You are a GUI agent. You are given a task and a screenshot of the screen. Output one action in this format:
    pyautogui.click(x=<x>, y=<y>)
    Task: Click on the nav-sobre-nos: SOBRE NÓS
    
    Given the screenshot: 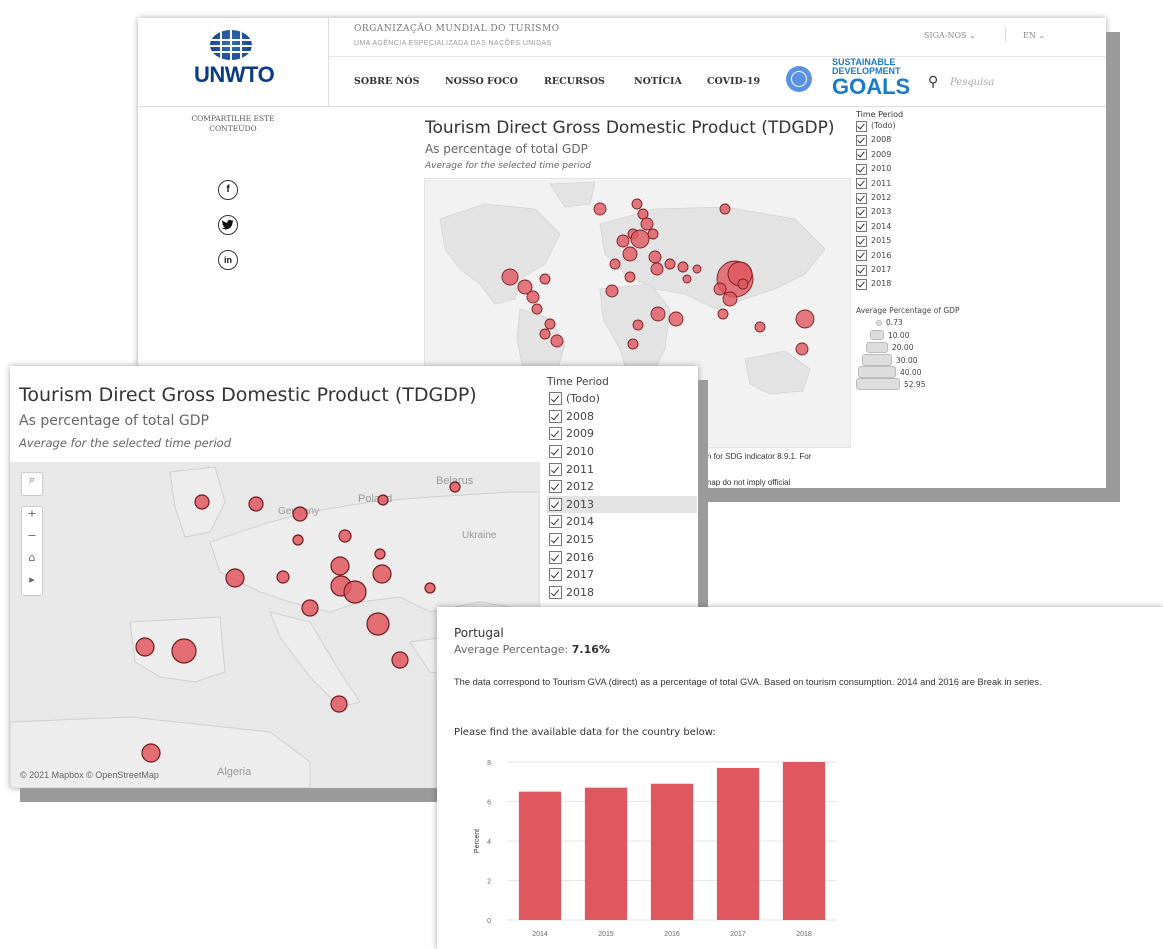 What is the action you would take?
    pyautogui.click(x=386, y=81)
    